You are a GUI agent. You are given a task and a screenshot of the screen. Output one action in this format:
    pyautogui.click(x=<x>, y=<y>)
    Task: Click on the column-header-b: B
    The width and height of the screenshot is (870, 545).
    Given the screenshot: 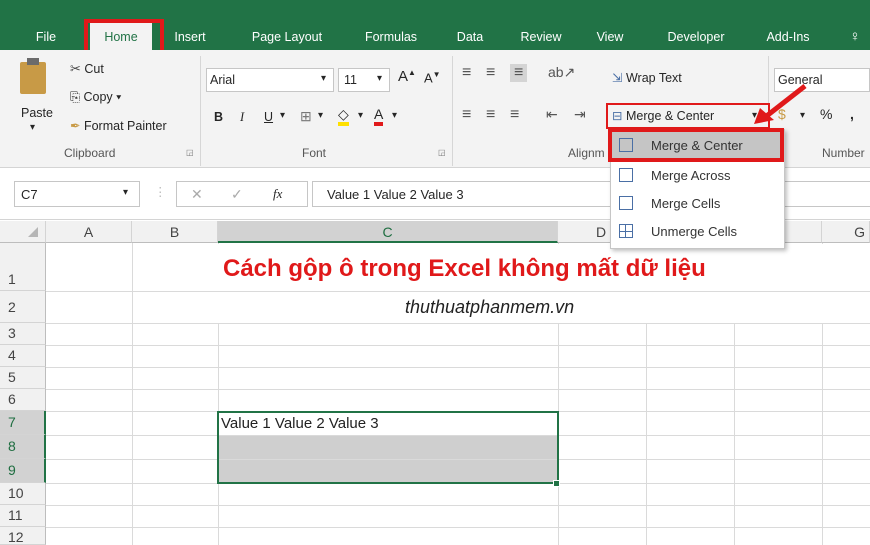 What is the action you would take?
    pyautogui.click(x=175, y=232)
    